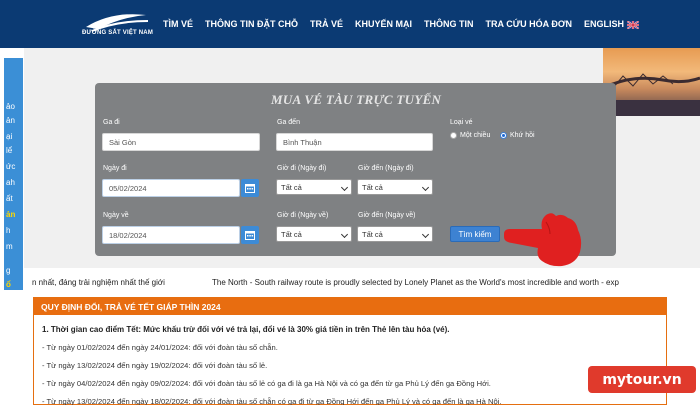 Image resolution: width=700 pixels, height=405 pixels. I want to click on nav-return-ticket: TRẢ VÉ, so click(326, 24).